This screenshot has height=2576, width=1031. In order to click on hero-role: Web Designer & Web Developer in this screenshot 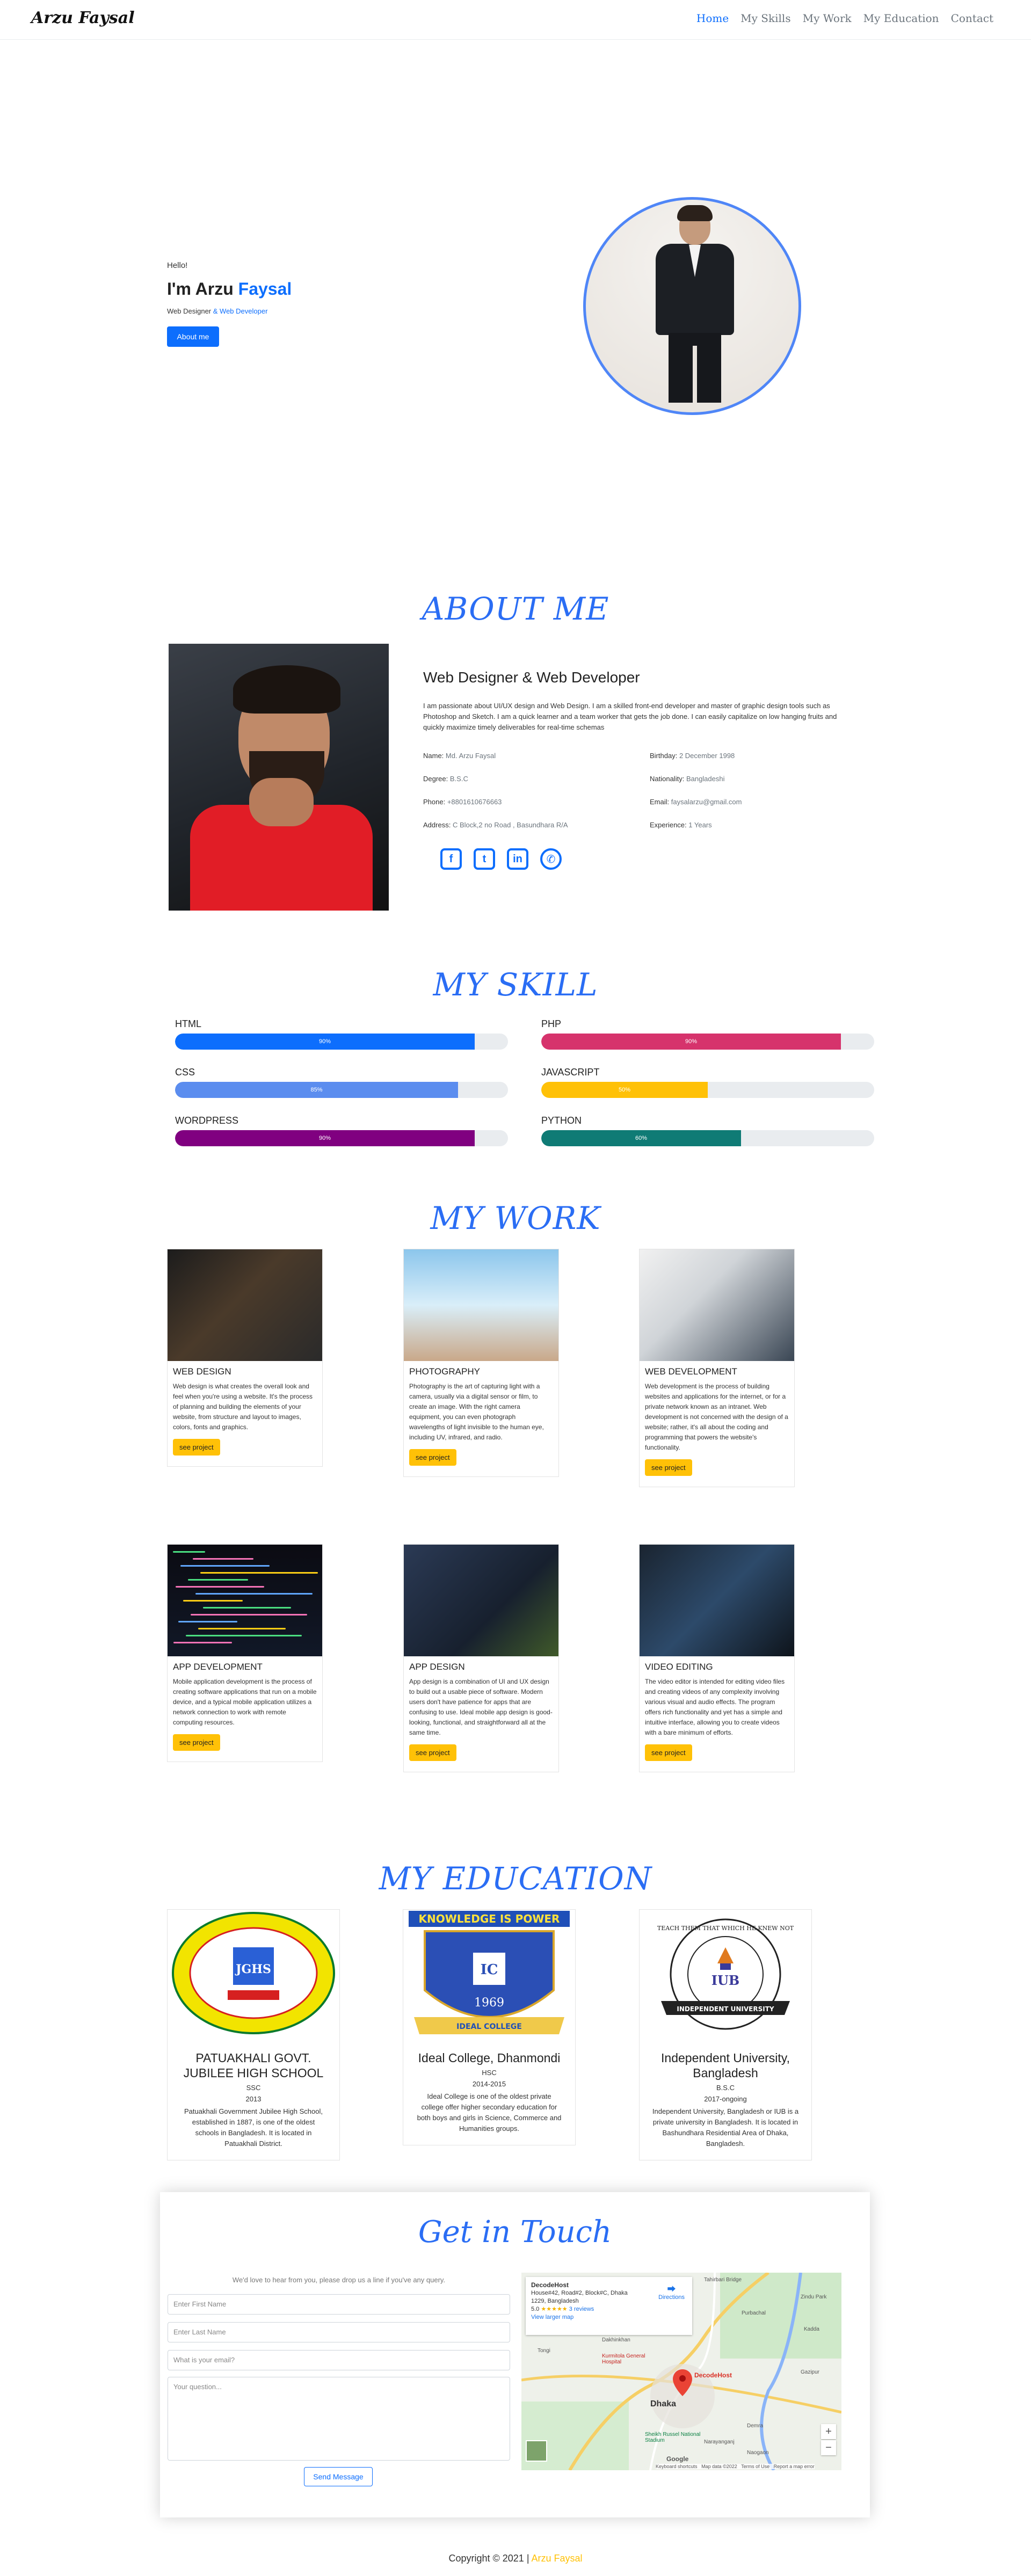, I will do `click(217, 311)`.